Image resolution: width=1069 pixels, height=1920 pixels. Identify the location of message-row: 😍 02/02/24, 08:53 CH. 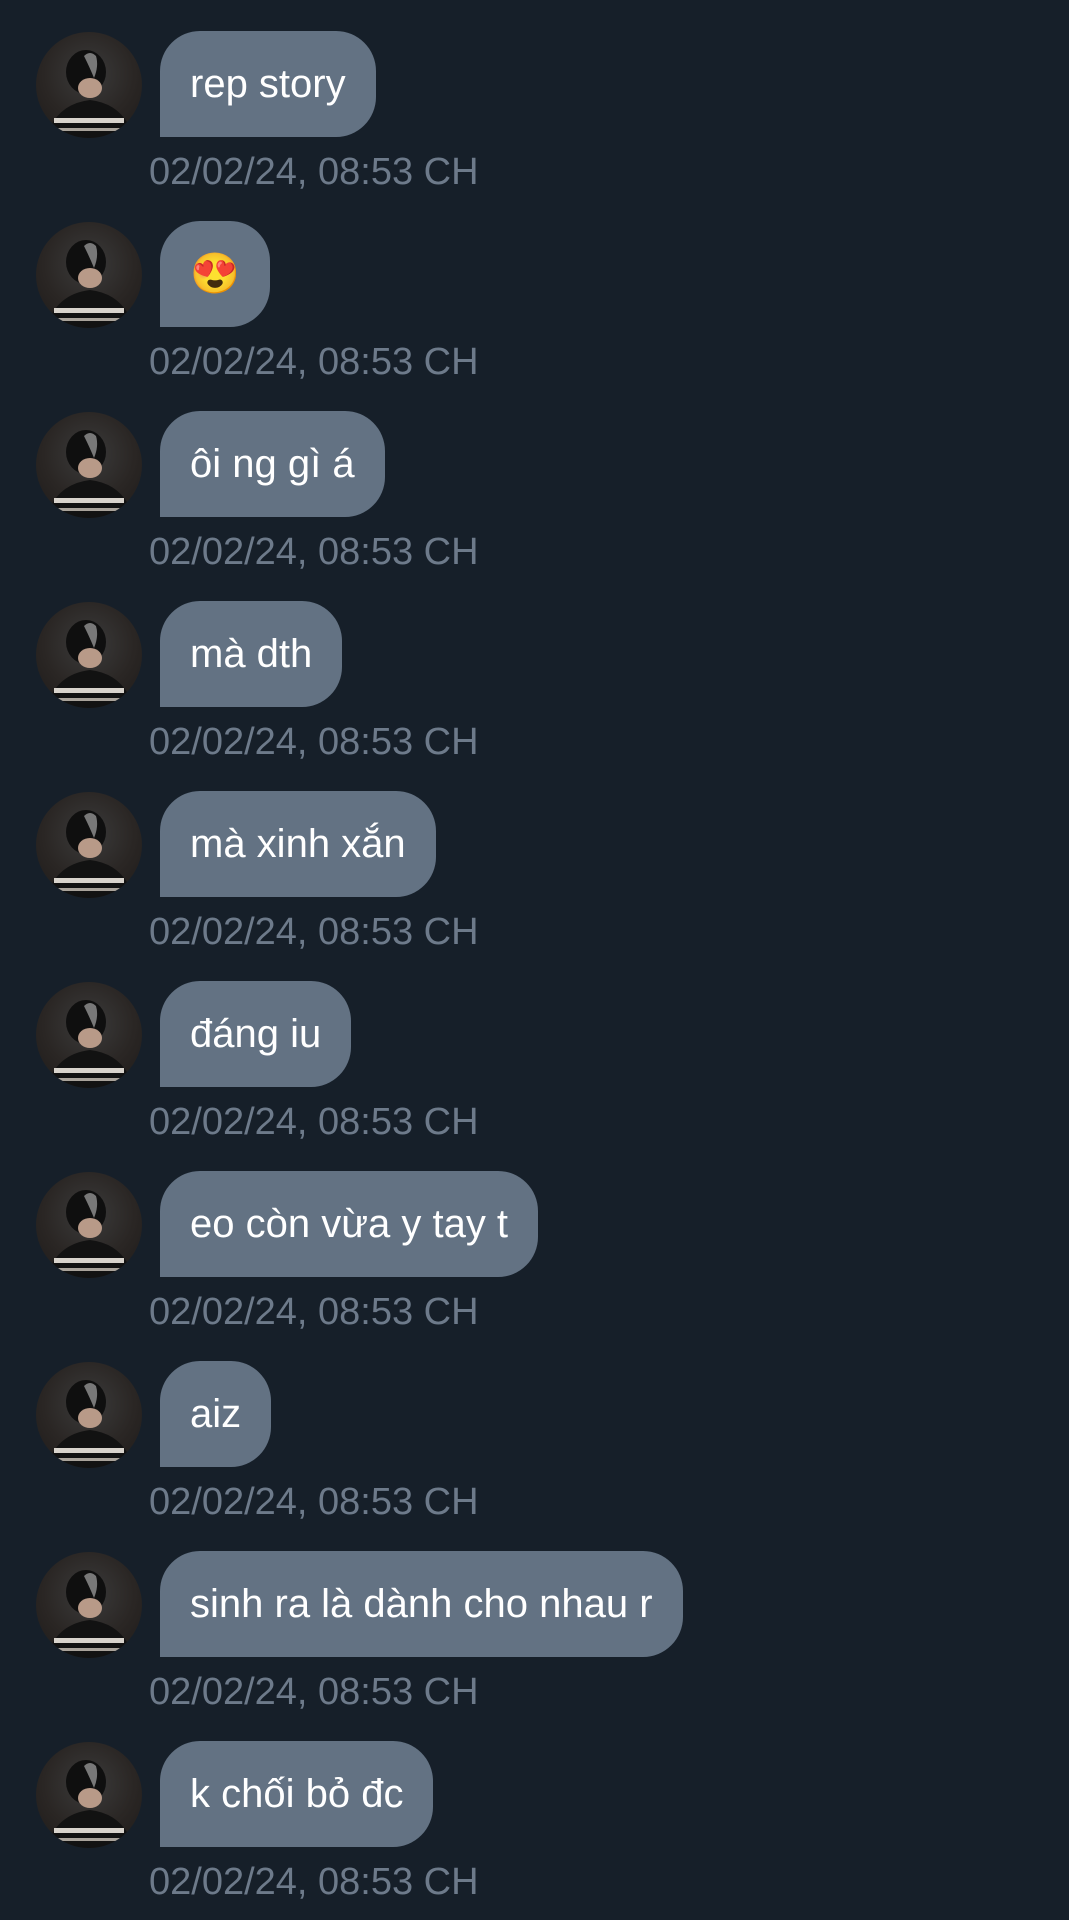
(534, 286).